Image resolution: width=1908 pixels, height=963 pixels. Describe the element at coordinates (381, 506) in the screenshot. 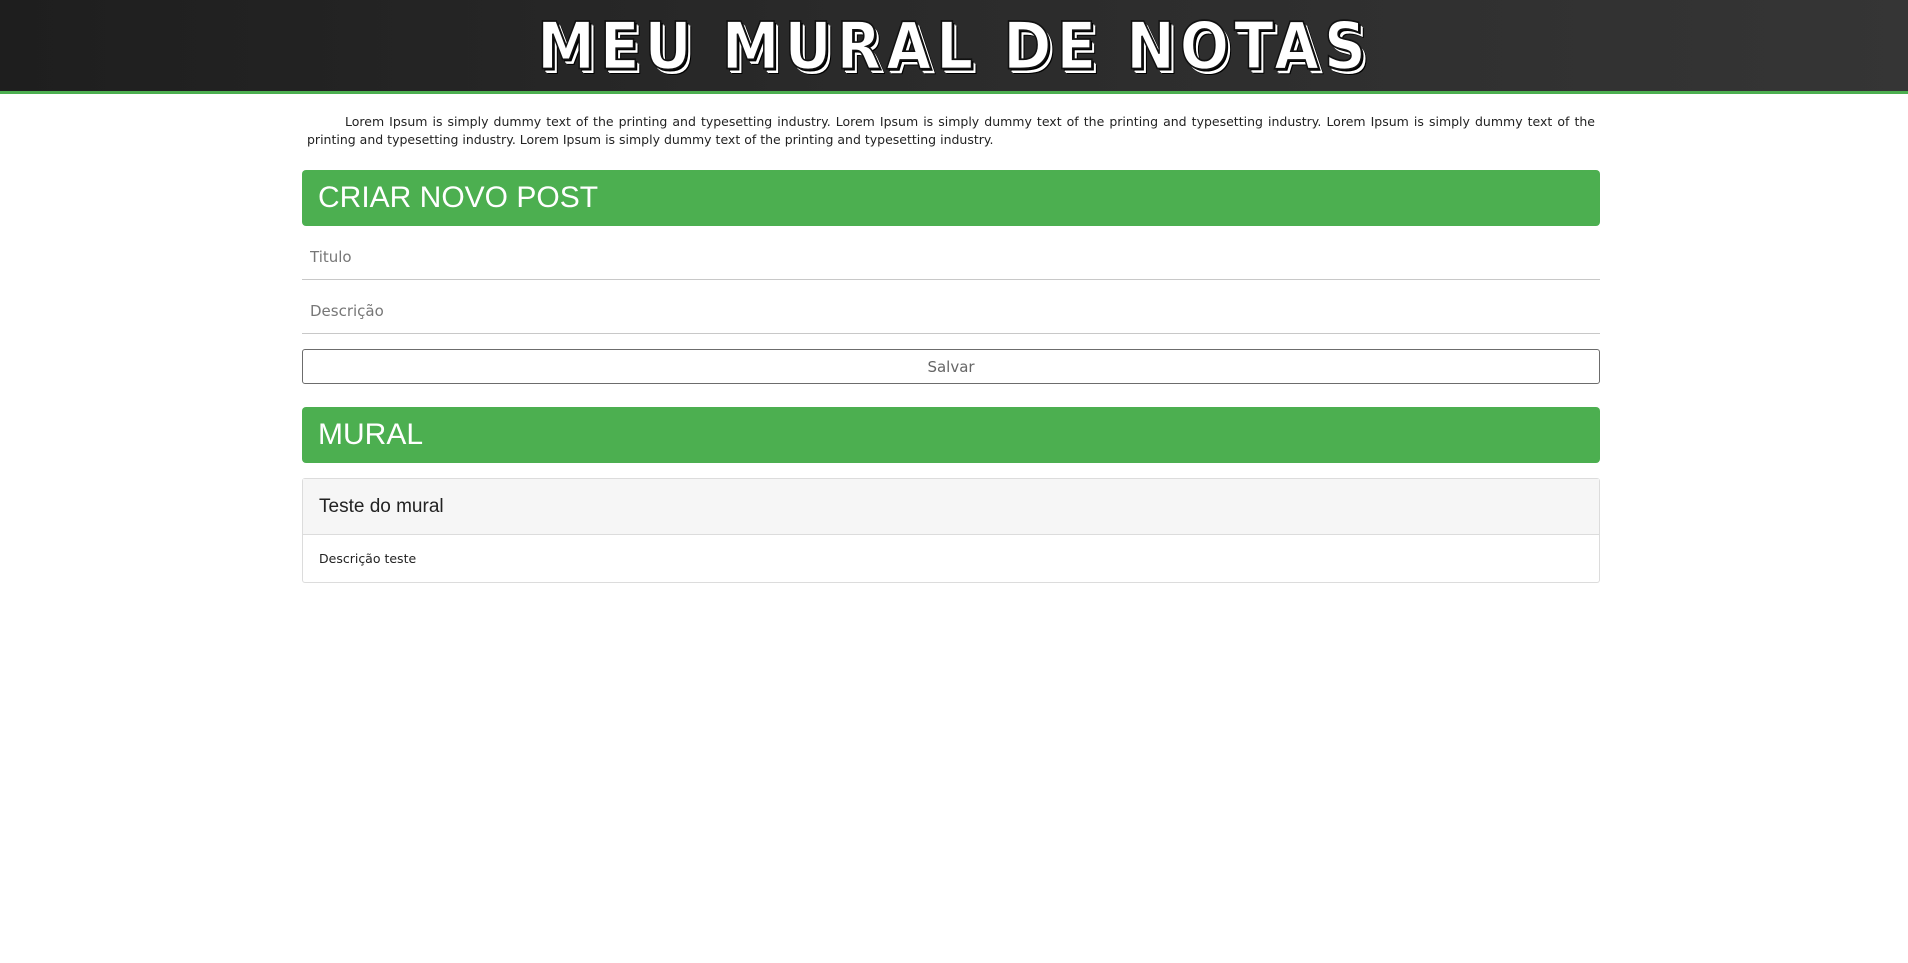

I see `post-title: Teste do mural` at that location.